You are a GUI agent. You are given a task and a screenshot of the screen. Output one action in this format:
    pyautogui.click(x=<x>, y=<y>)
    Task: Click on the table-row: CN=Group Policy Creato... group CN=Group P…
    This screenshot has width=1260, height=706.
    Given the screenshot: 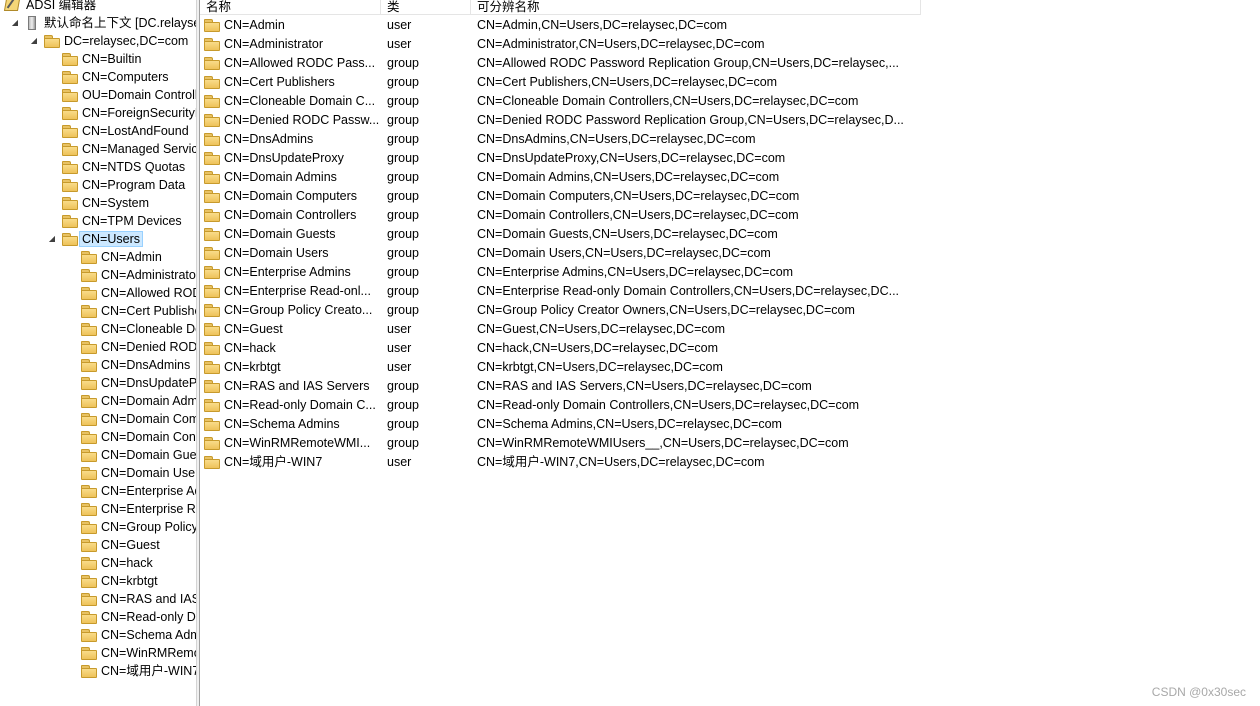 What is the action you would take?
    pyautogui.click(x=660, y=310)
    